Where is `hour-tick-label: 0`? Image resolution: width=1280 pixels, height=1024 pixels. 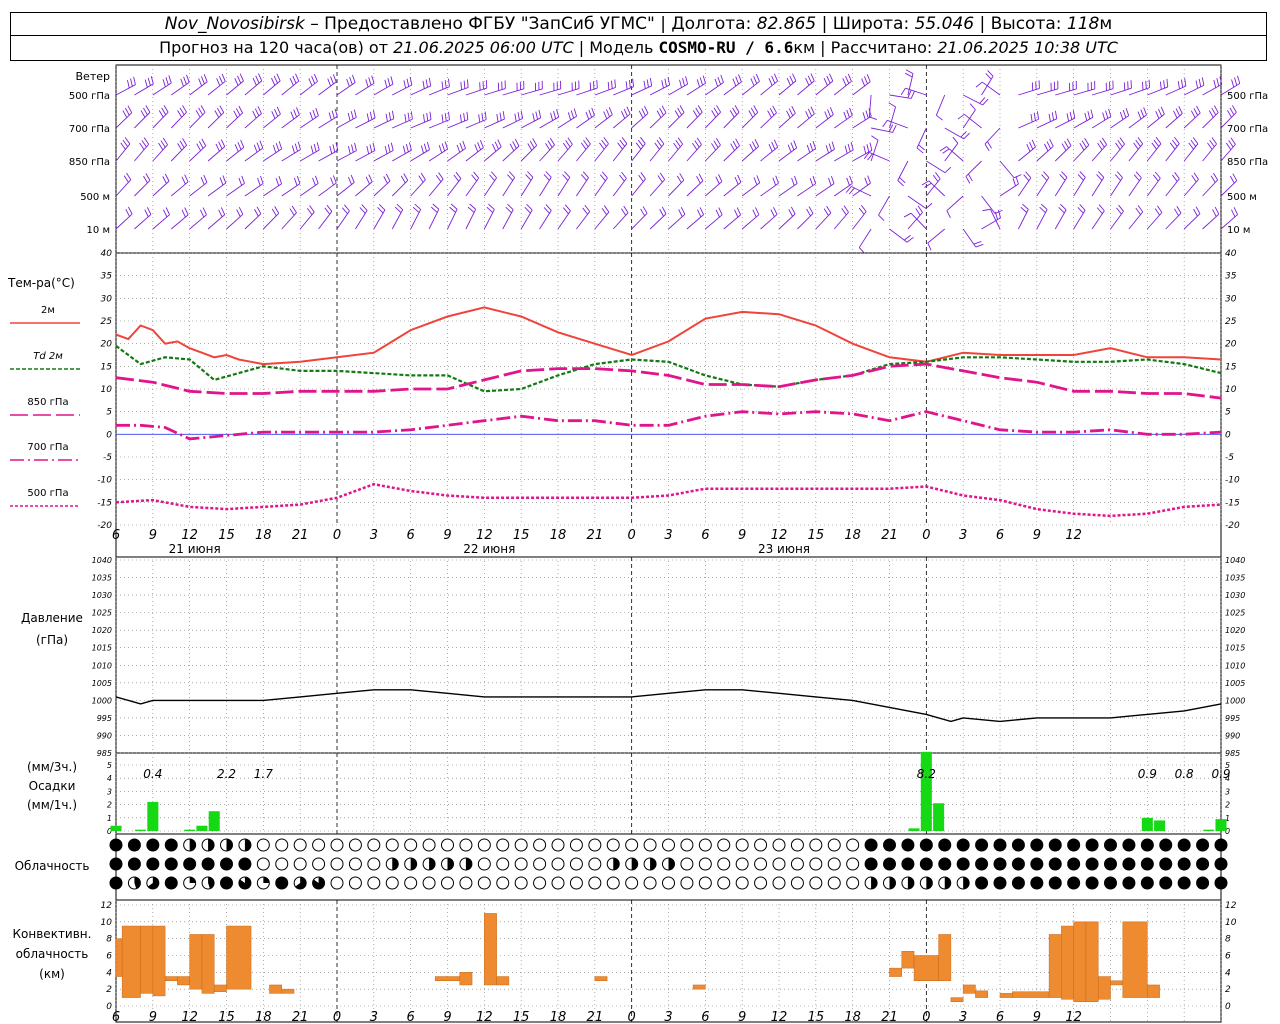
hour-tick-label: 0 is located at coordinates (632, 535).